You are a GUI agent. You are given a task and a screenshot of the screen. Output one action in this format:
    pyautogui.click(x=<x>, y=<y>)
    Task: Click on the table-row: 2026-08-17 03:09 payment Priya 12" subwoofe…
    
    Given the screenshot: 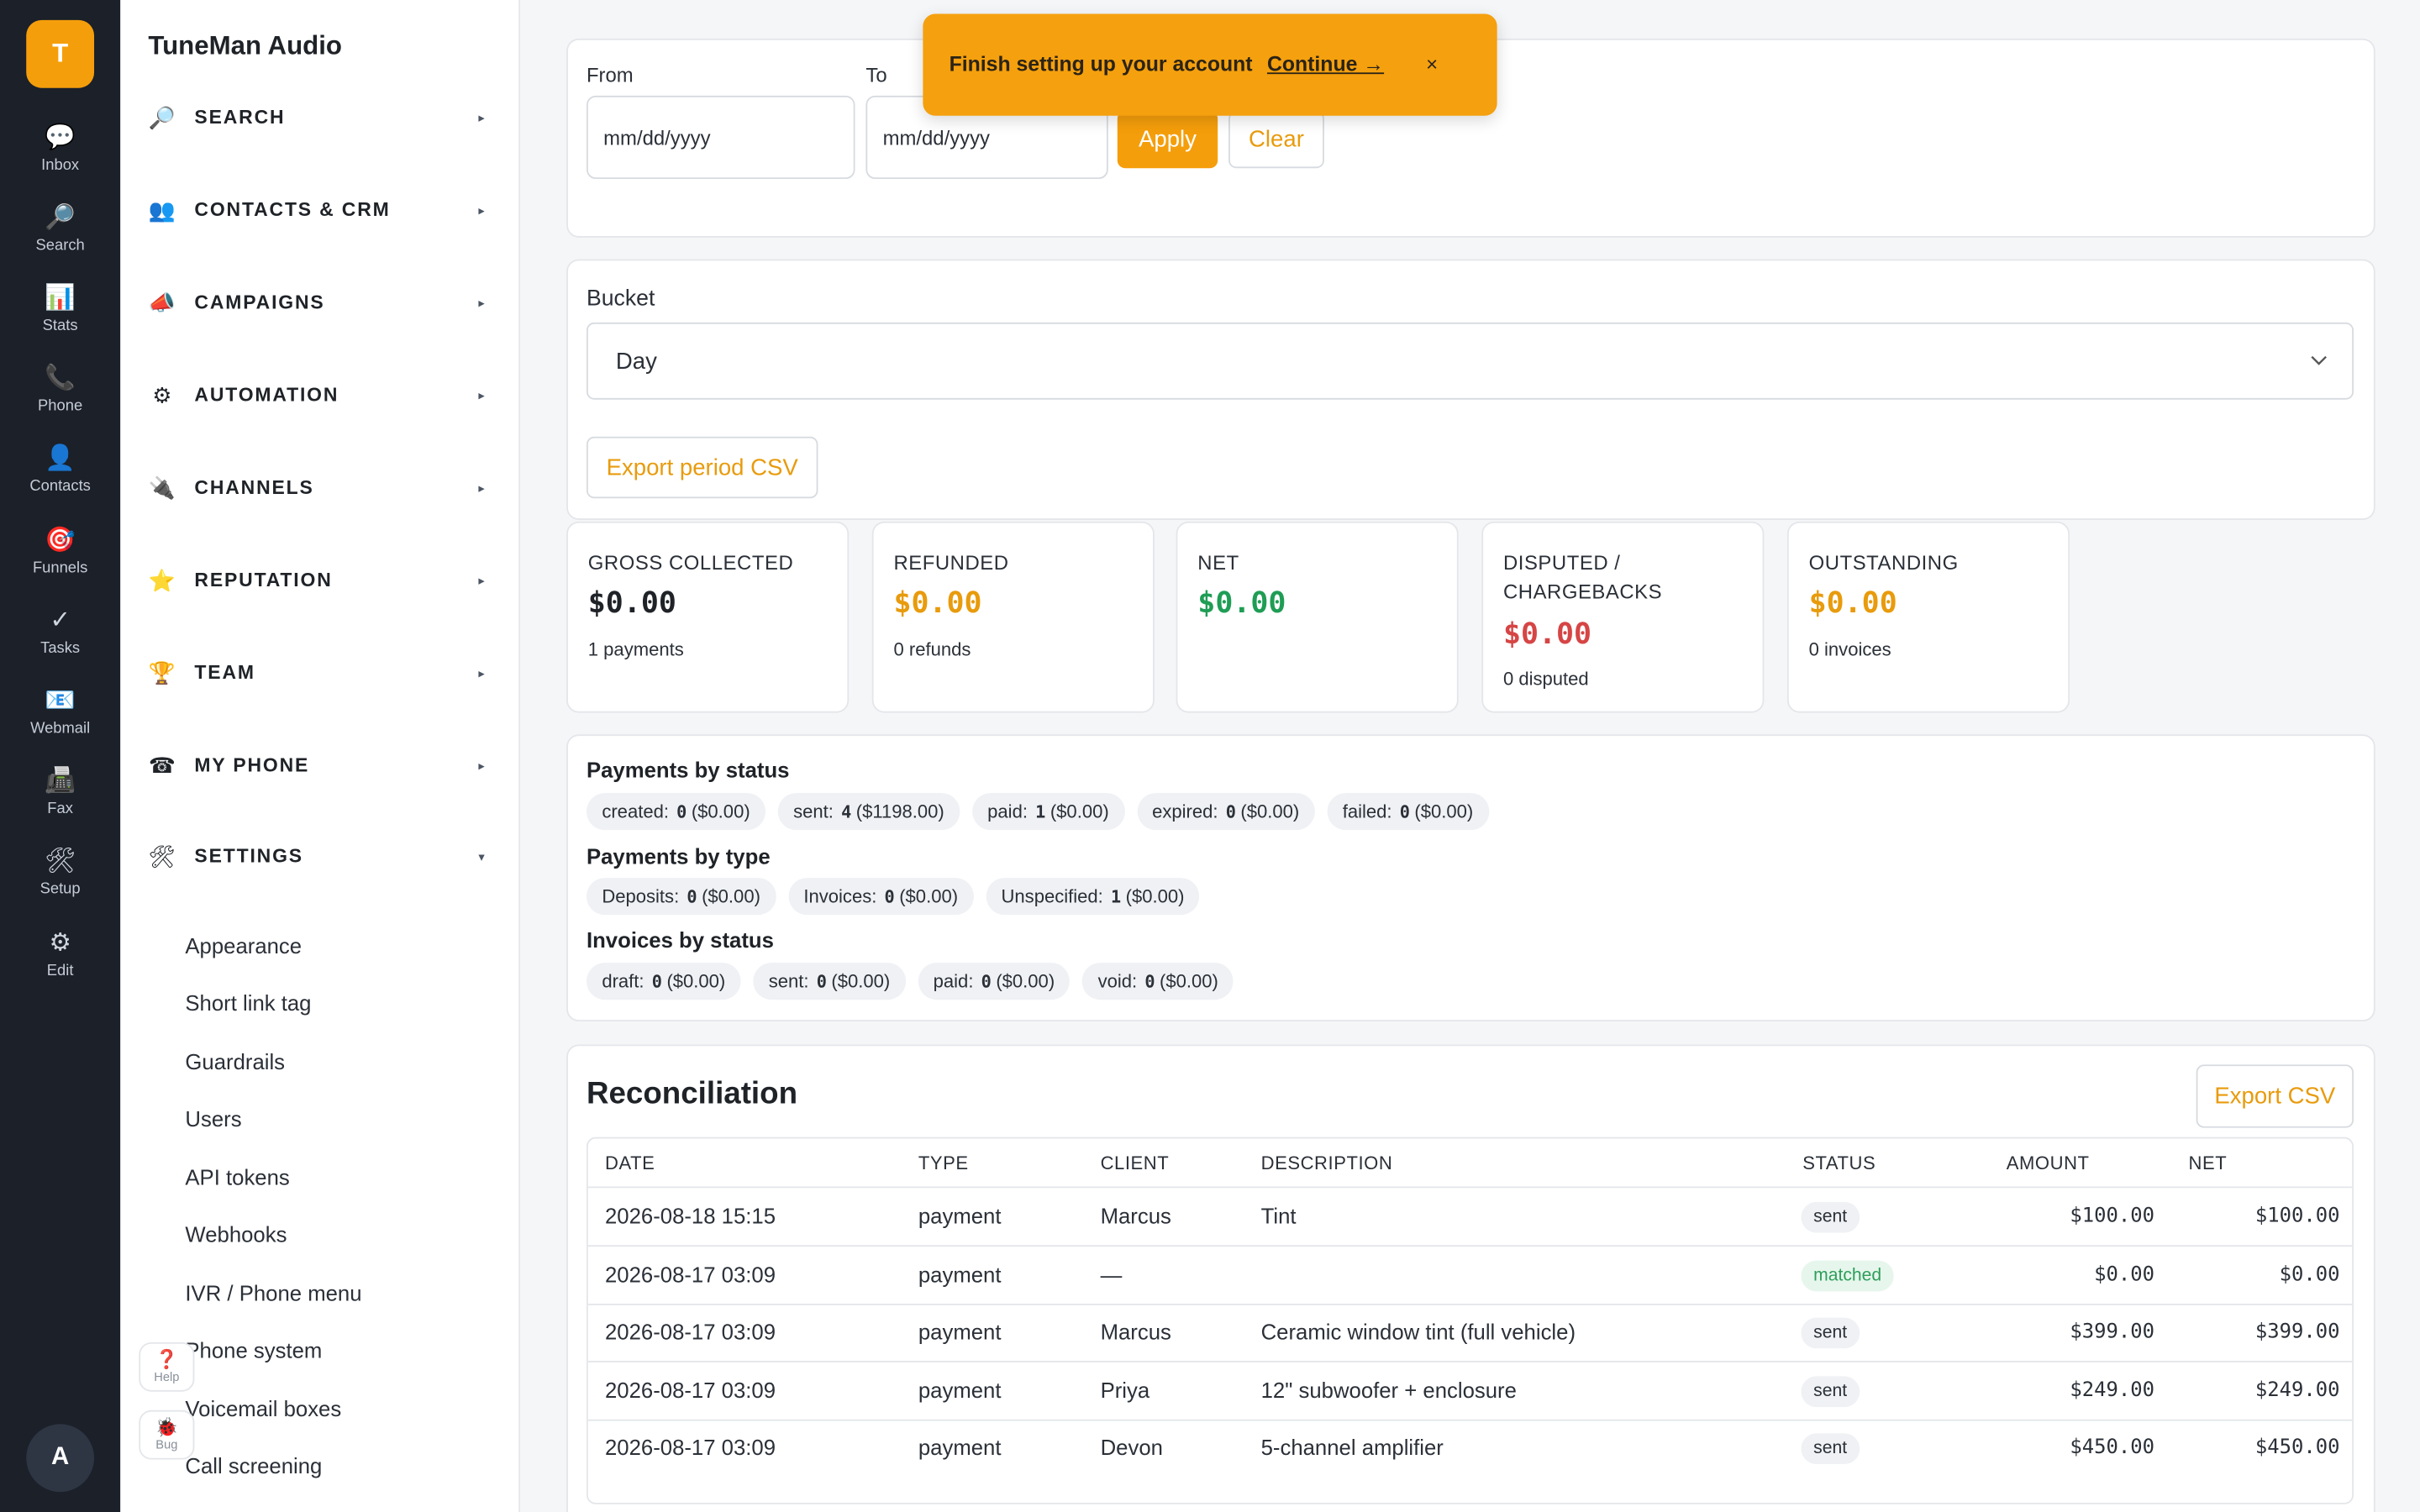 What is the action you would take?
    pyautogui.click(x=1470, y=1391)
    